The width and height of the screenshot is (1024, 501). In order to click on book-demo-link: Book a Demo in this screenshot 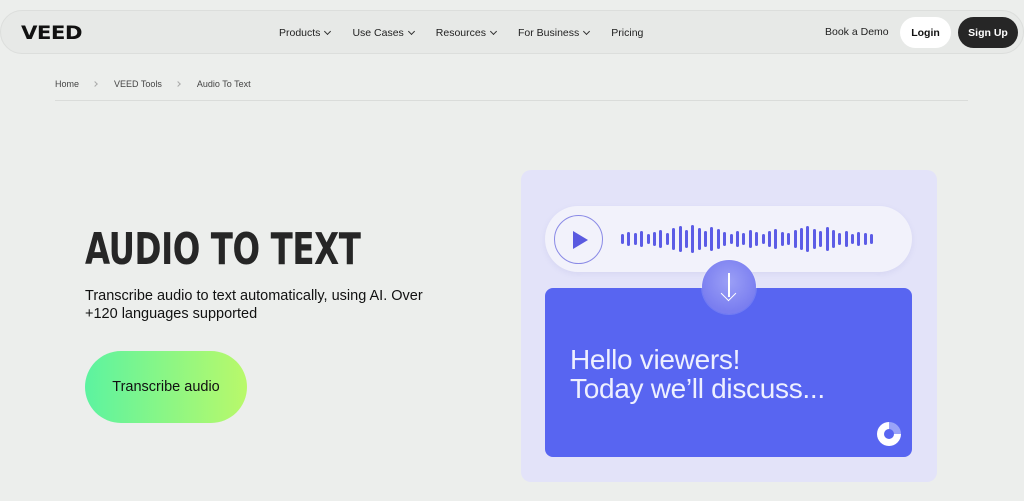, I will do `click(857, 32)`.